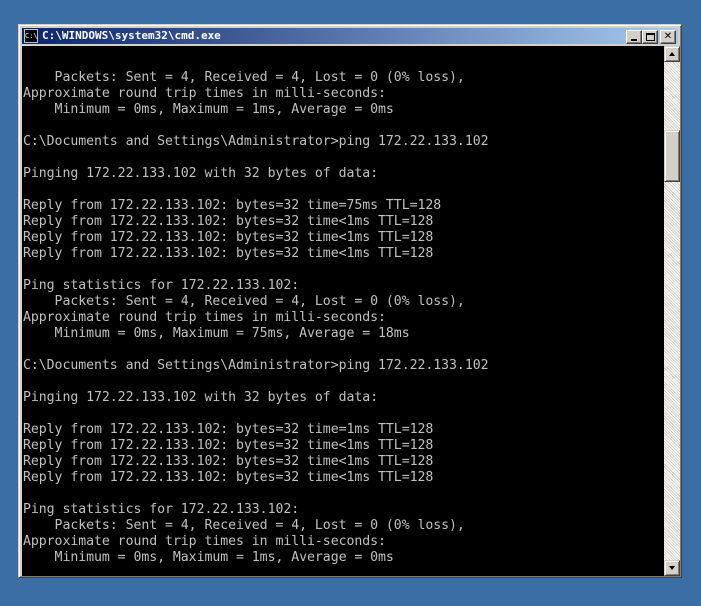 The height and width of the screenshot is (606, 701). What do you see at coordinates (672, 156) in the screenshot?
I see `scrollbar-thumb` at bounding box center [672, 156].